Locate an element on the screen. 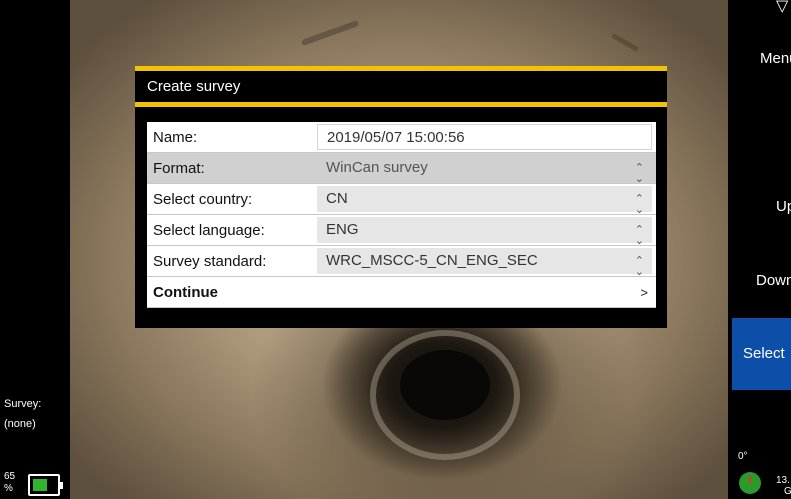 Image resolution: width=791 pixels, height=499 pixels. standard-select: WRC_MSCC-5_CN_ENG_SEC ⌃ ⌄ is located at coordinates (484, 263).